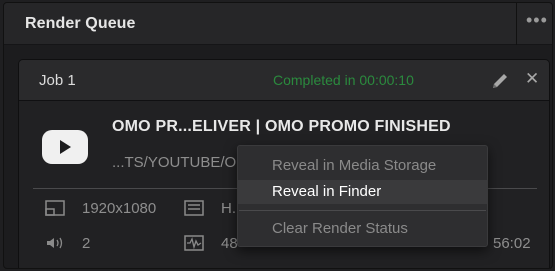 This screenshot has width=555, height=271. I want to click on job-status: Completed in 00:00:10, so click(343, 80).